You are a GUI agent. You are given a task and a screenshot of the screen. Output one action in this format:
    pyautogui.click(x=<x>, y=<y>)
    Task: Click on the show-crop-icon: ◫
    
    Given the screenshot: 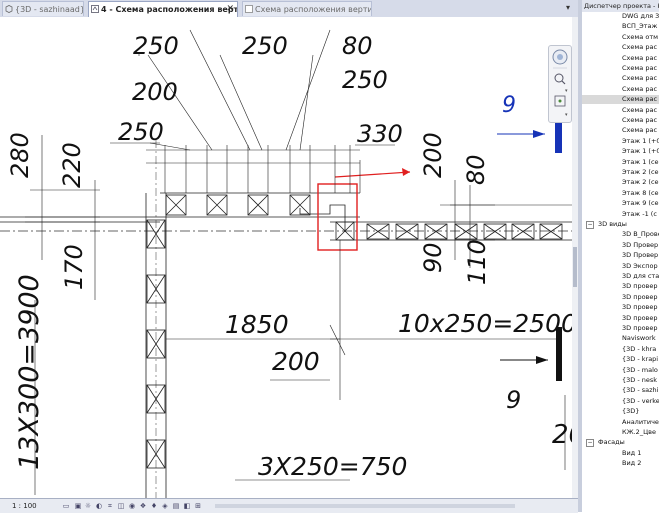 What is the action you would take?
    pyautogui.click(x=121, y=506)
    